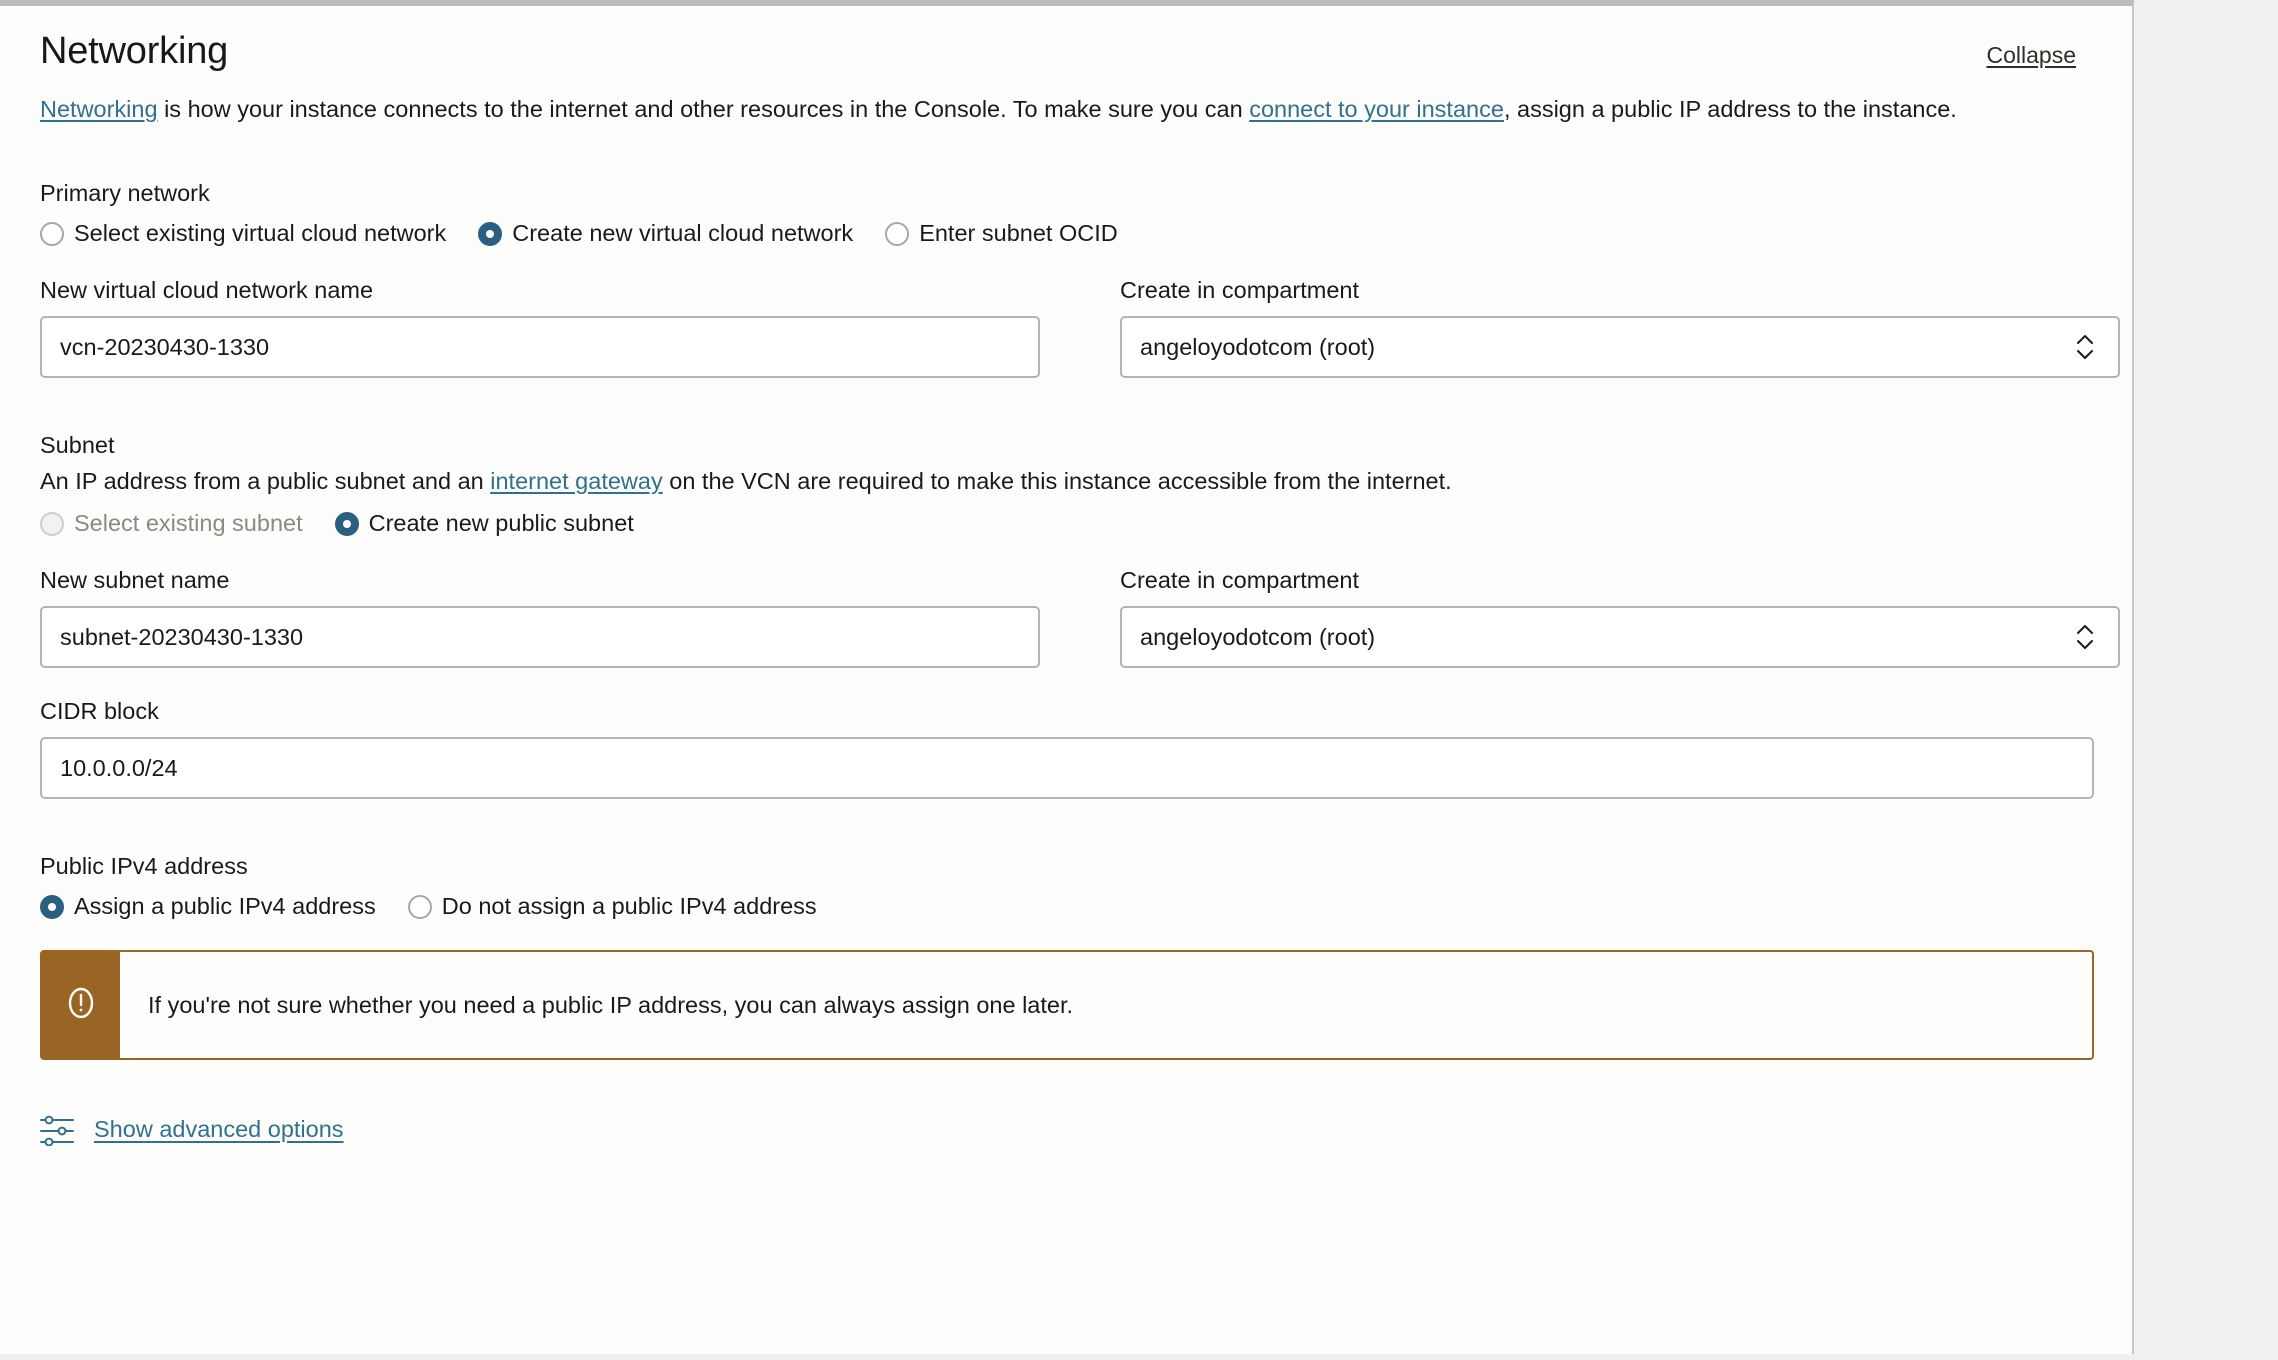 This screenshot has height=1360, width=2278. I want to click on radio-assign-public-ip: Assign a public IPv4 address, so click(208, 906).